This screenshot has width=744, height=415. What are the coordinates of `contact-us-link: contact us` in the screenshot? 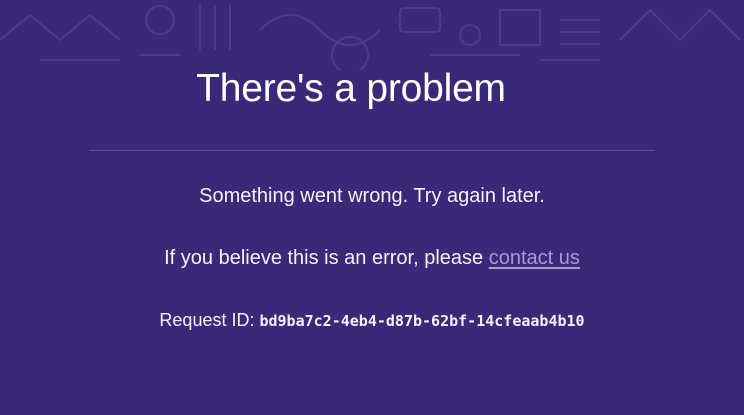 It's located at (534, 258).